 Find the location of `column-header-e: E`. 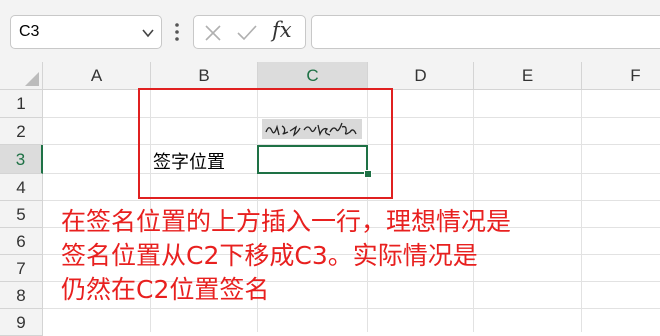

column-header-e: E is located at coordinates (528, 76).